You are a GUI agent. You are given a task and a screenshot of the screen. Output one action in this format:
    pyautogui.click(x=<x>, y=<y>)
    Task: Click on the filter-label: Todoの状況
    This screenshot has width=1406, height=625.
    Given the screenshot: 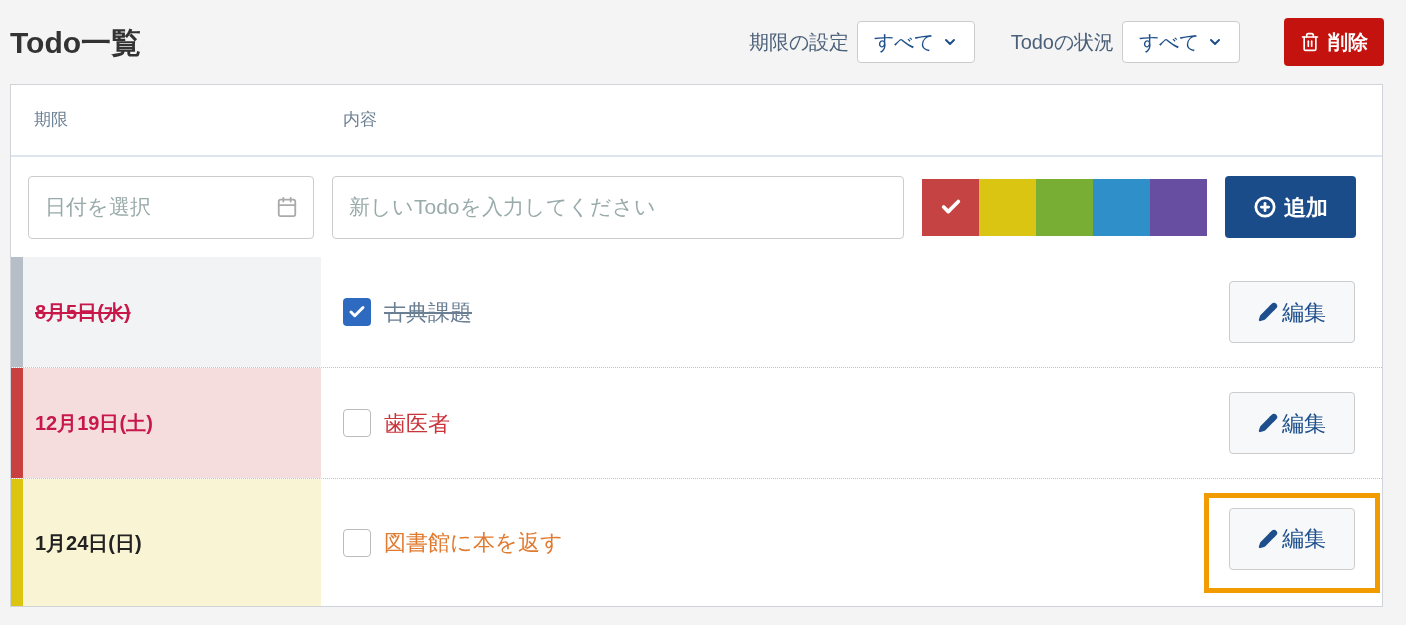 What is the action you would take?
    pyautogui.click(x=1062, y=42)
    